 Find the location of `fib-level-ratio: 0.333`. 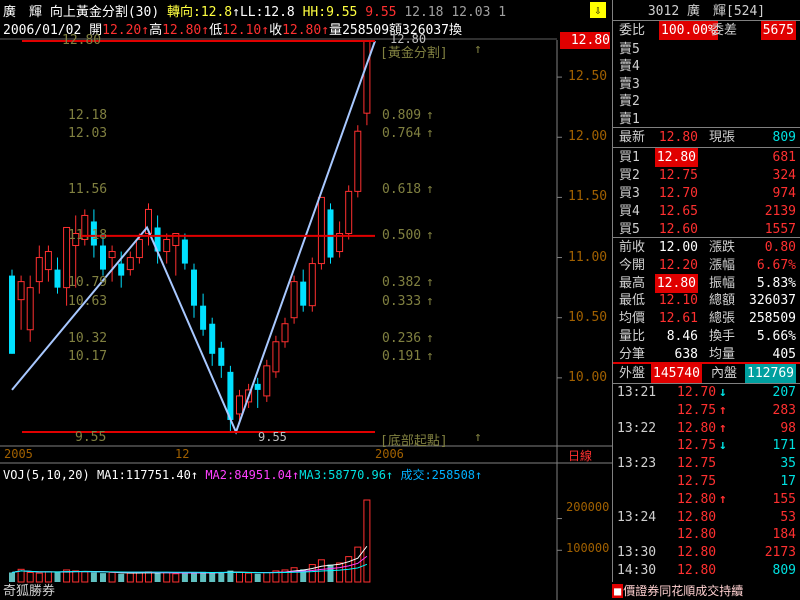

fib-level-ratio: 0.333 is located at coordinates (402, 302).